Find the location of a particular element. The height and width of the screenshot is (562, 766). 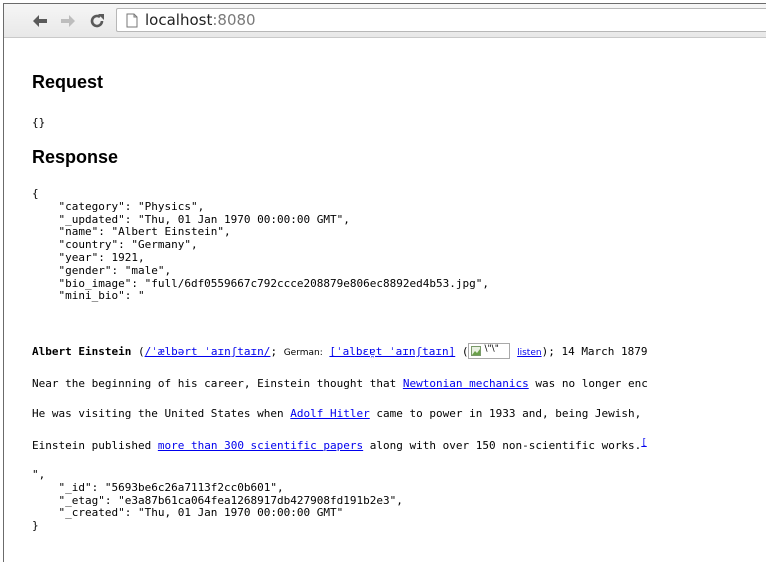

url-host: localhost is located at coordinates (179, 20).